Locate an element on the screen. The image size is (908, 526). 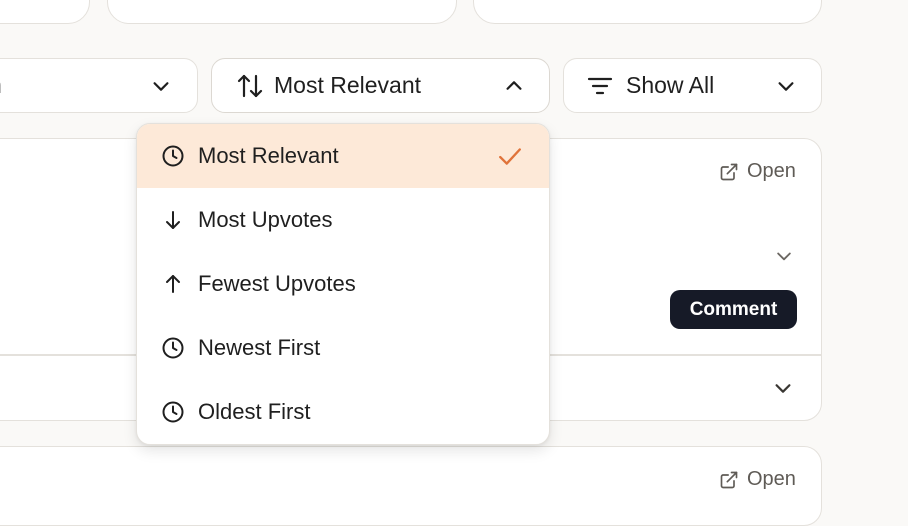
sort-arrows-icon is located at coordinates (250, 85).